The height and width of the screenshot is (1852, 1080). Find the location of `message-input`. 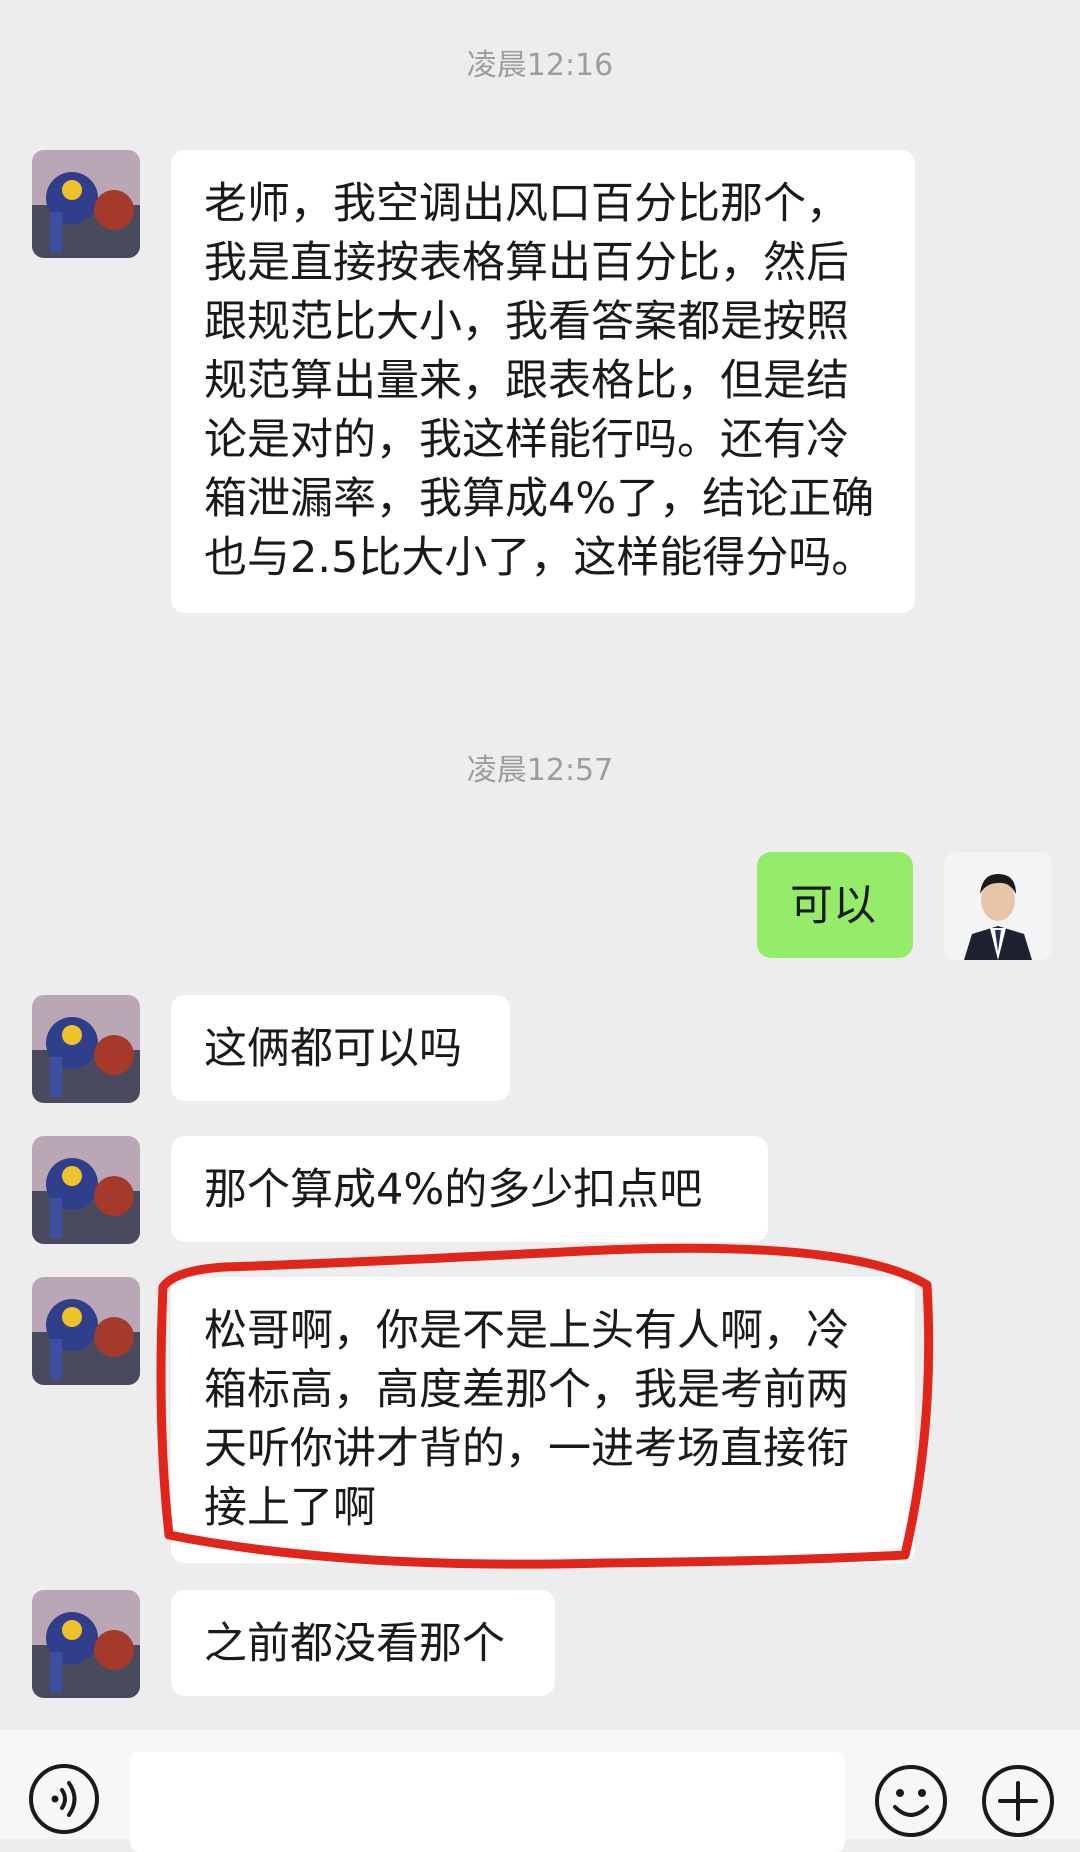

message-input is located at coordinates (487, 1802).